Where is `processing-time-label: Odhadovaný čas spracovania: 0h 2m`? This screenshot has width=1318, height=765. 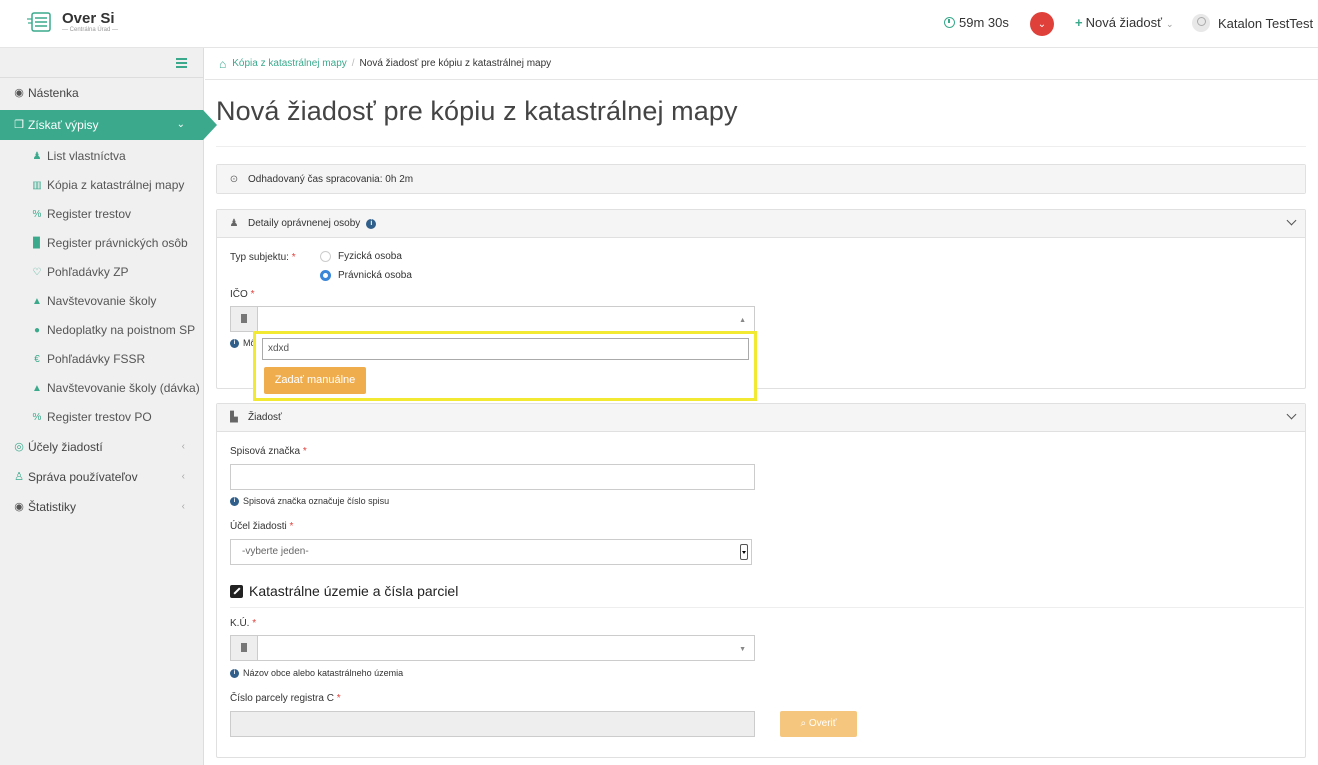
processing-time-label: Odhadovaný čas spracovania: 0h 2m is located at coordinates (331, 179).